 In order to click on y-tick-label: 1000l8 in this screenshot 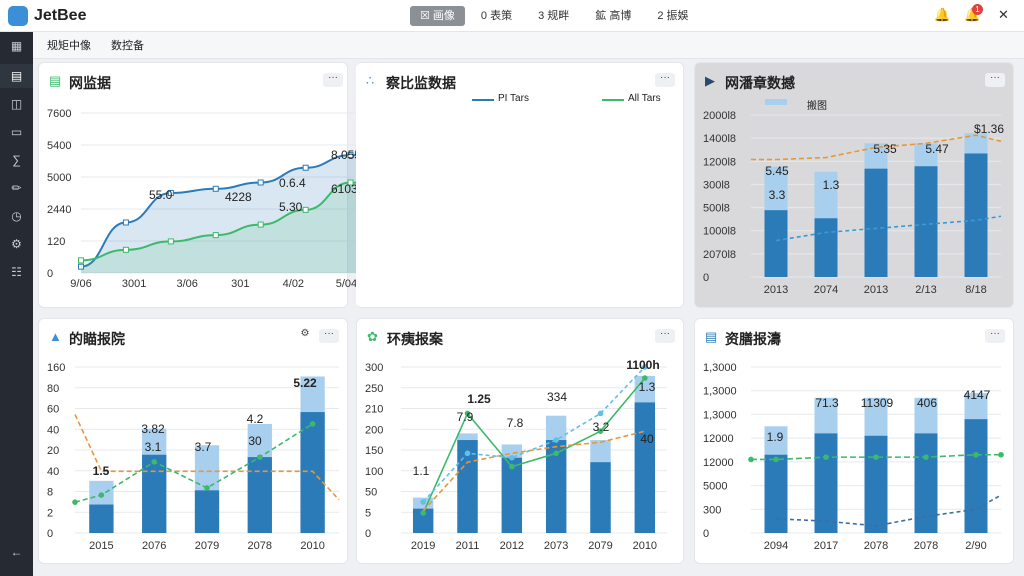, I will do `click(719, 232)`.